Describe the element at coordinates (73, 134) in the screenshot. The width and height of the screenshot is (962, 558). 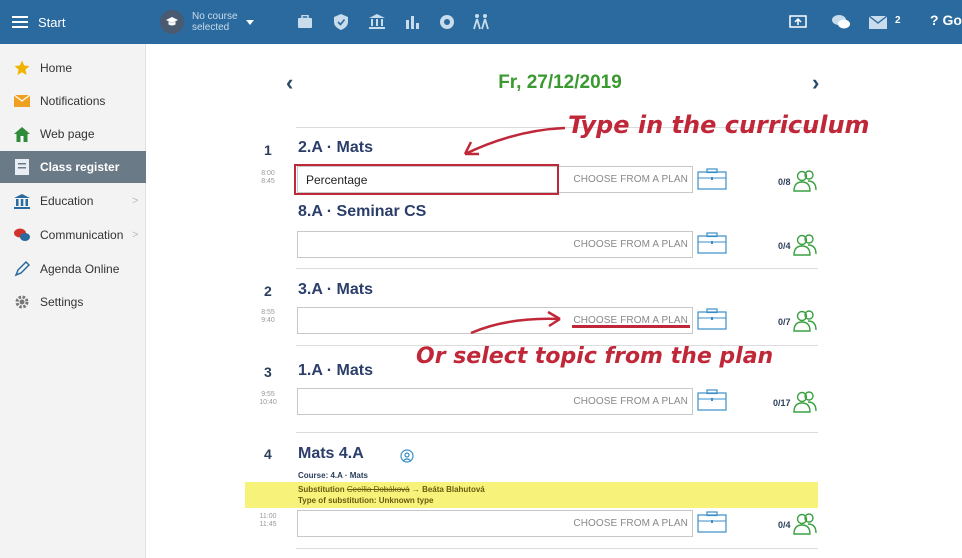
I see `sidebar-item-web-page: Web page` at that location.